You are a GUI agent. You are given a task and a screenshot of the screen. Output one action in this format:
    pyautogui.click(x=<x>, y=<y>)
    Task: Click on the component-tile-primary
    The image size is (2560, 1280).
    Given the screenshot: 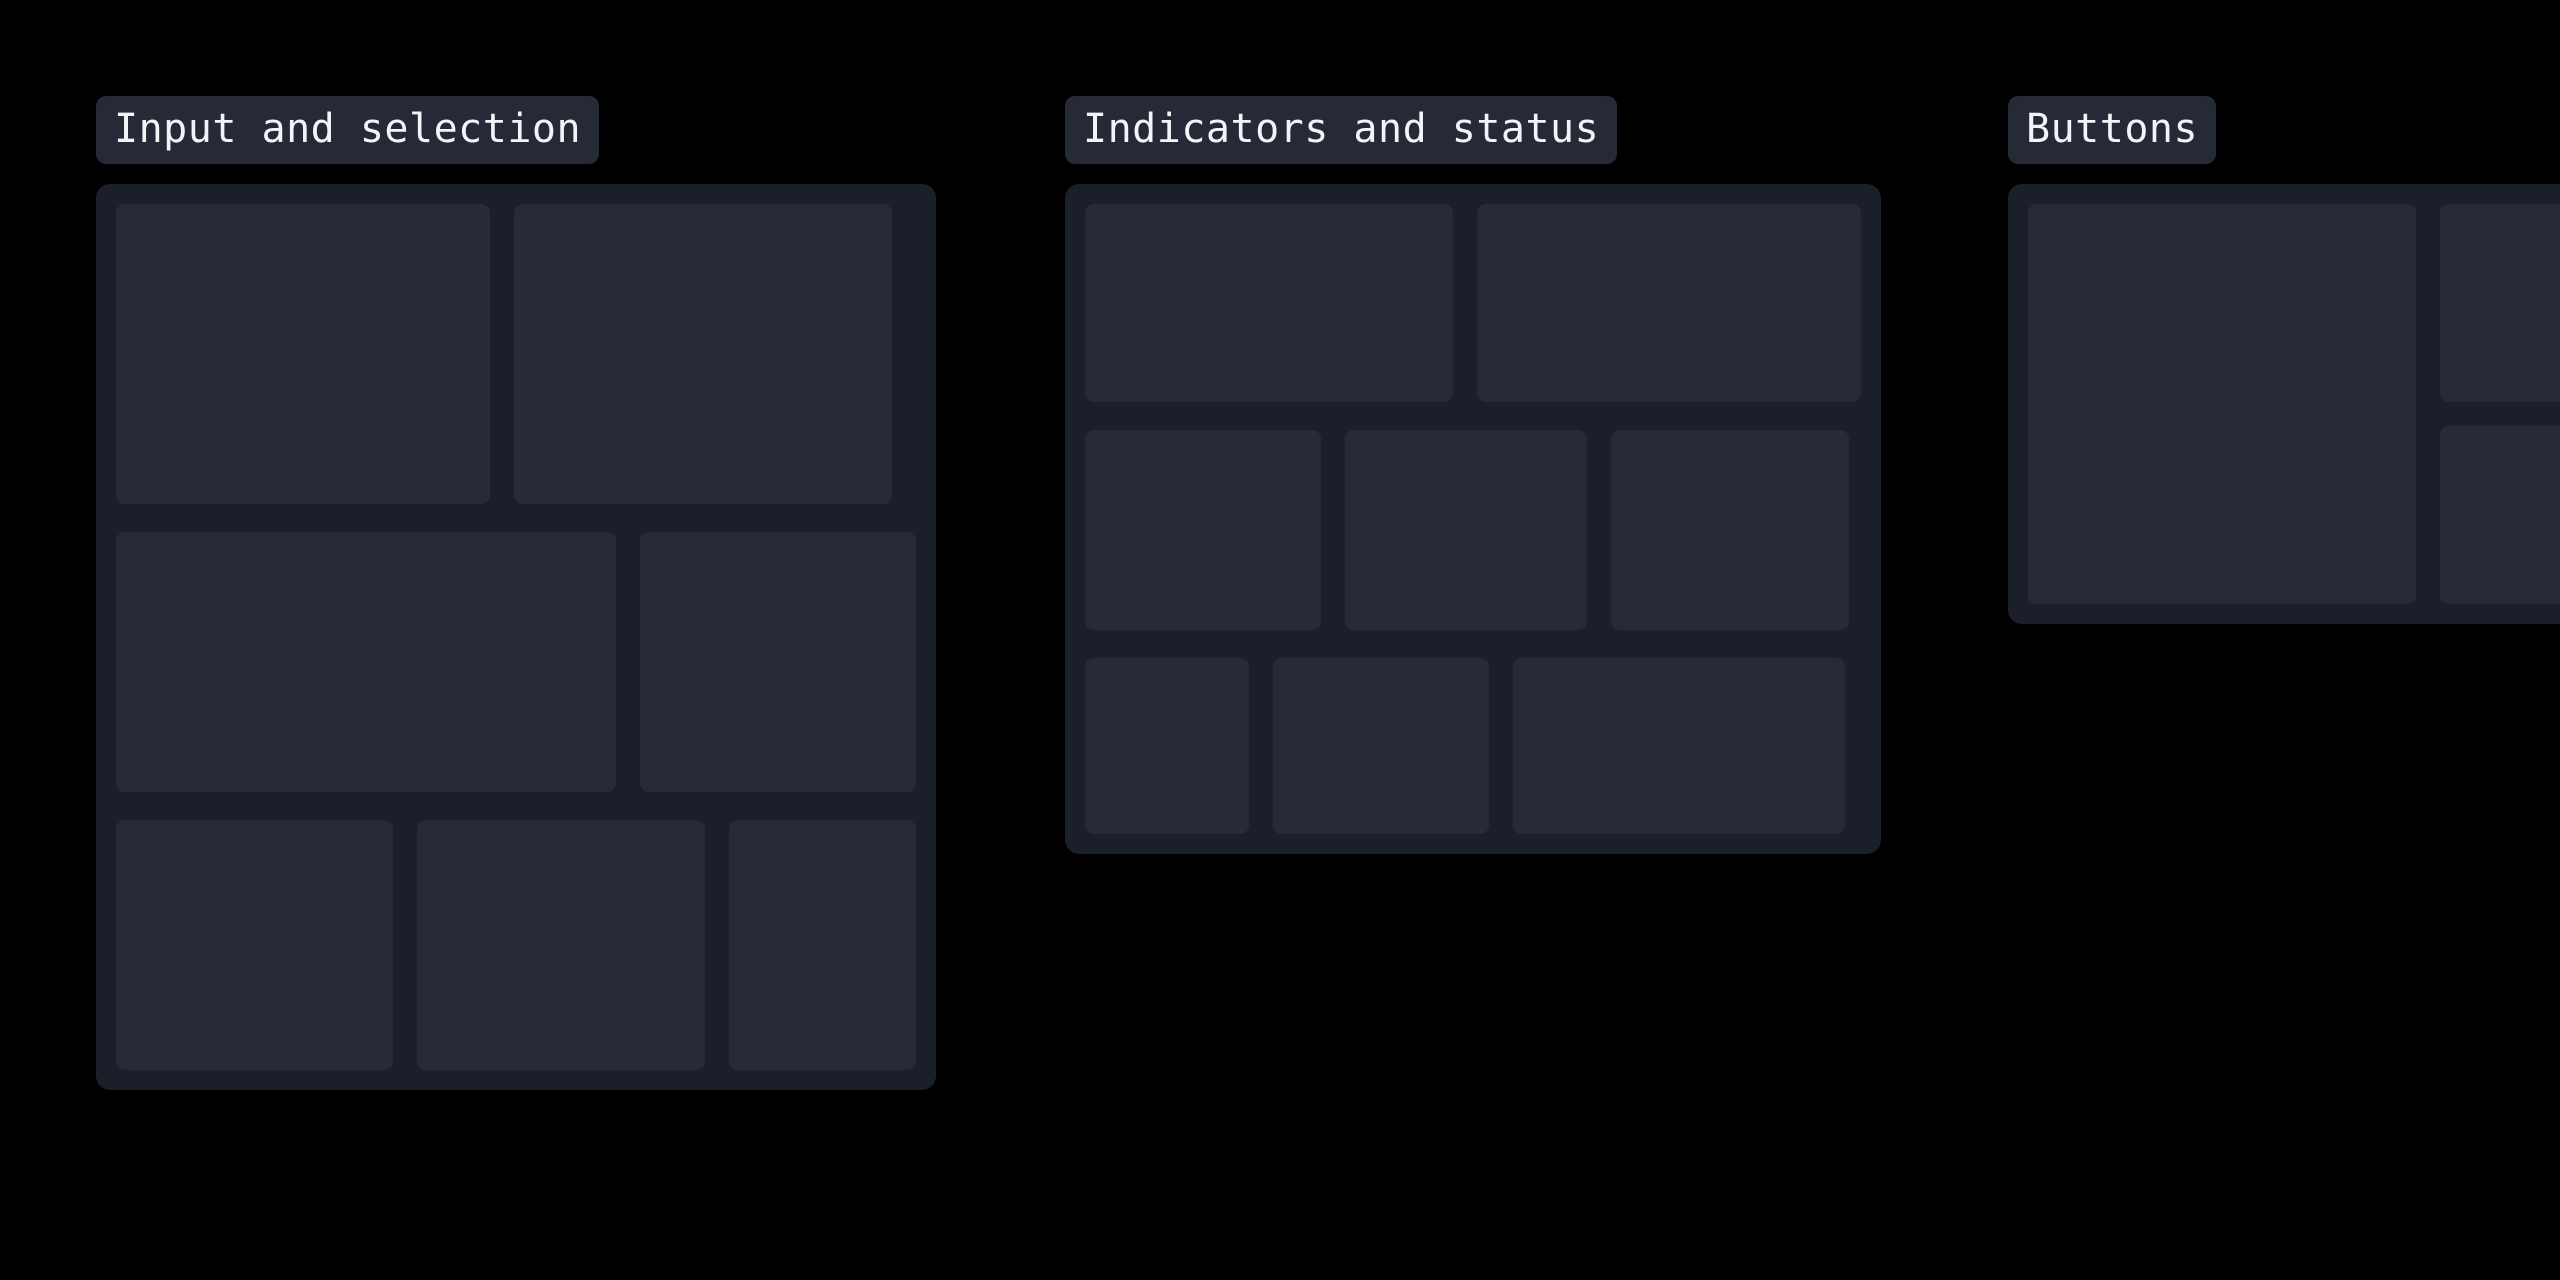 What is the action you would take?
    pyautogui.click(x=2222, y=404)
    